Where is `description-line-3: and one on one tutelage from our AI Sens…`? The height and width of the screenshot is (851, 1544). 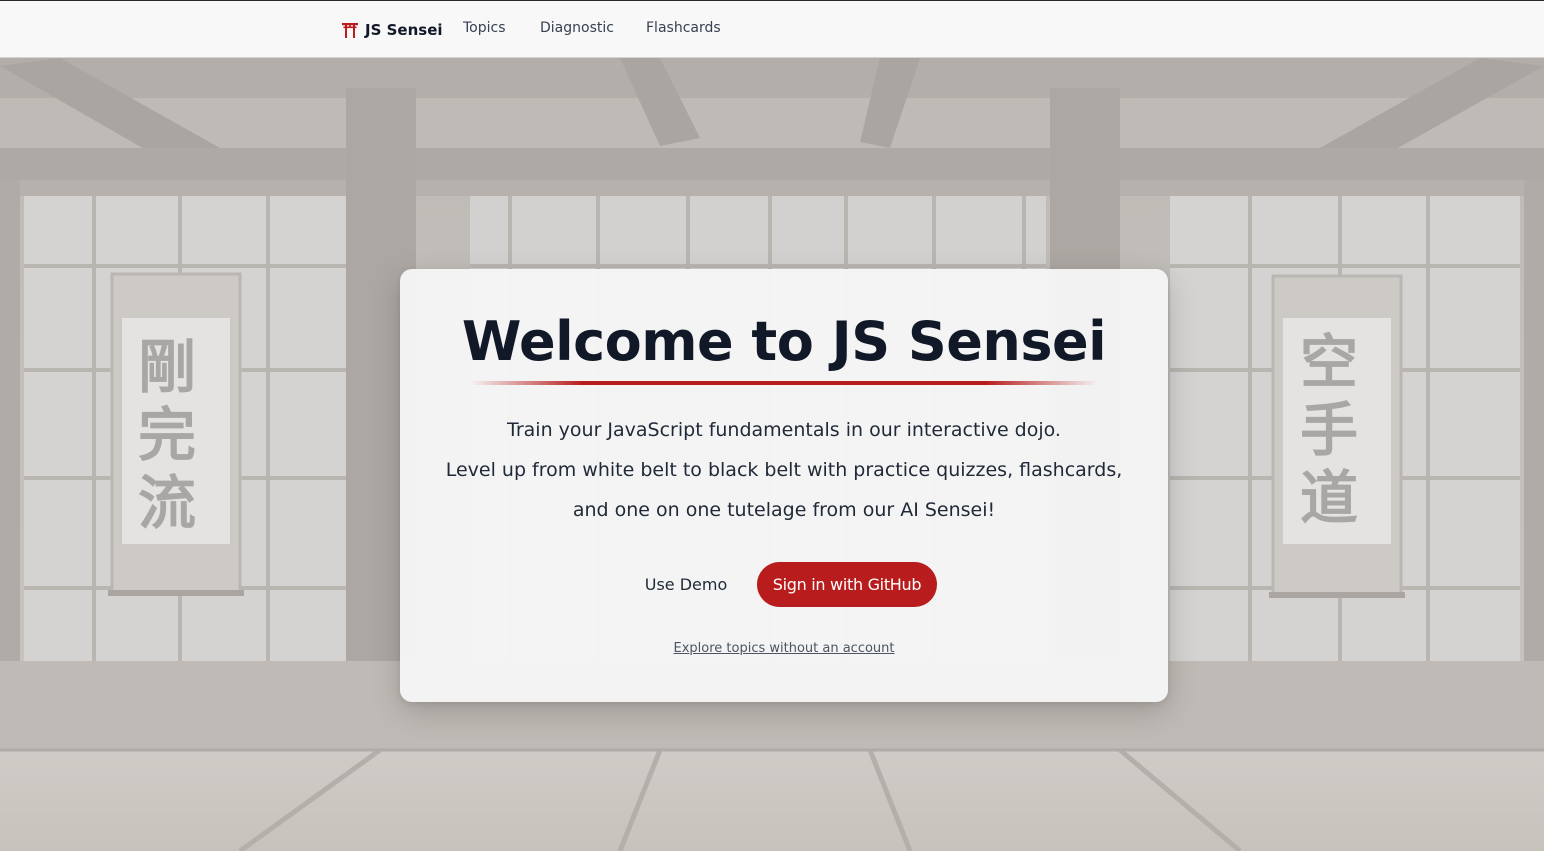 description-line-3: and one on one tutelage from our AI Sens… is located at coordinates (784, 510).